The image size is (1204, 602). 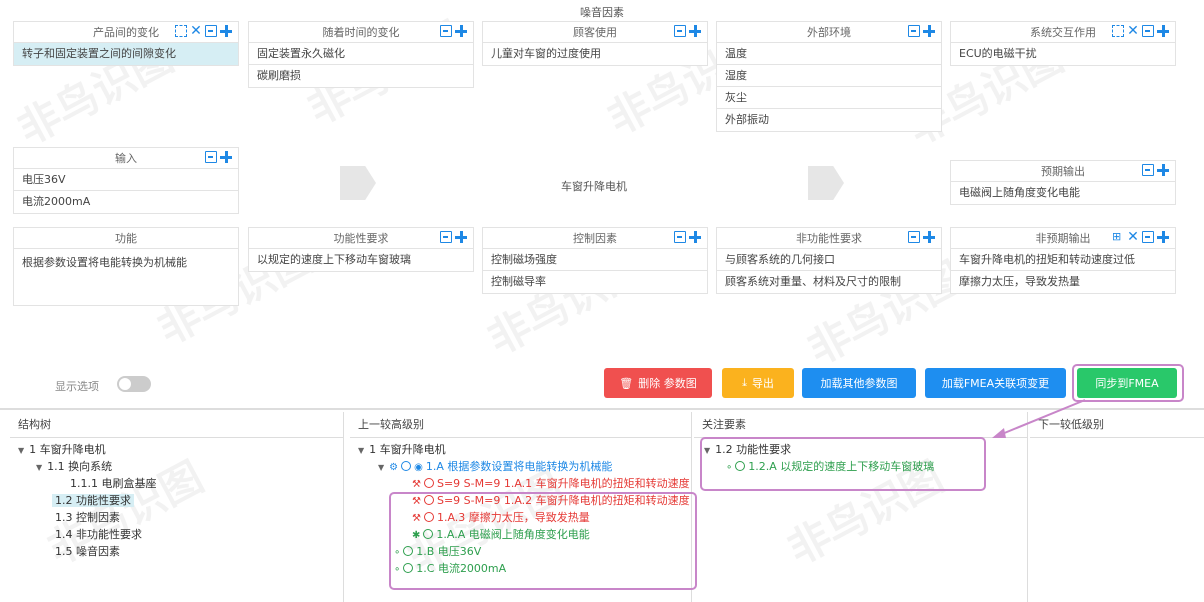 I want to click on card-function: 功能 根据参数设置将电能转换为机械能, so click(x=126, y=266).